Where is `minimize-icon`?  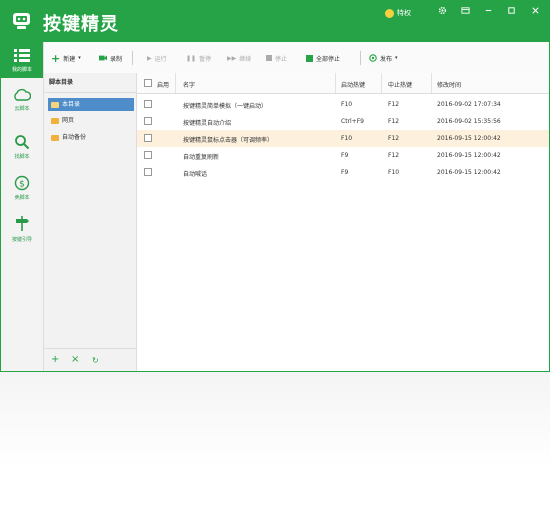 minimize-icon is located at coordinates (488, 13).